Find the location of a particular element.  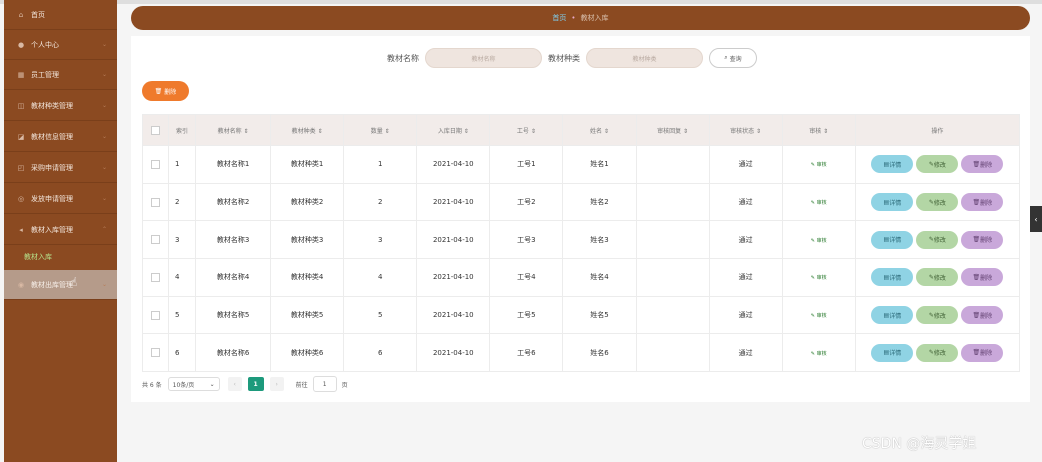

actions-cell: ▤ 详情 ✎ 修改 🗑 删除 is located at coordinates (937, 277).